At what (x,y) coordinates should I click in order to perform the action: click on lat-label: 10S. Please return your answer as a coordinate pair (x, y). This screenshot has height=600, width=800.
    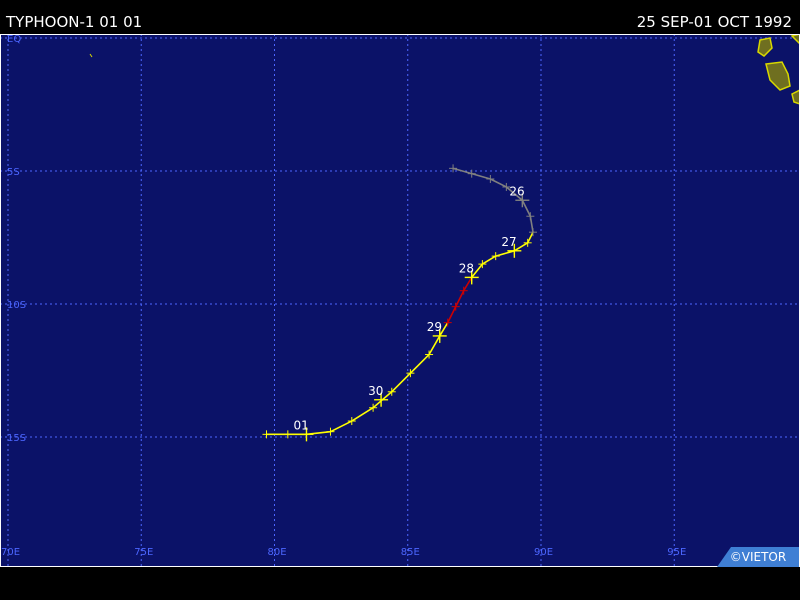
    Looking at the image, I should click on (16, 305).